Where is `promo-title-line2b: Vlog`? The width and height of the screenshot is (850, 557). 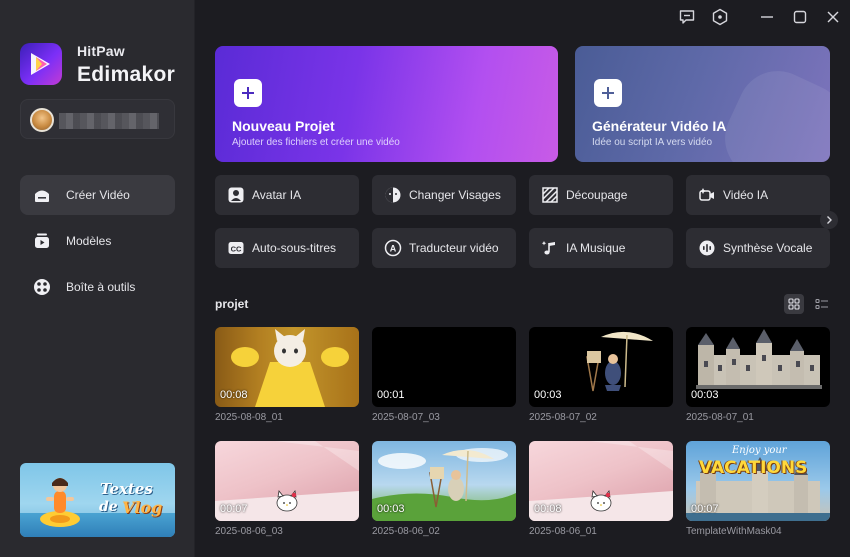
promo-title-line2b: Vlog is located at coordinates (142, 507).